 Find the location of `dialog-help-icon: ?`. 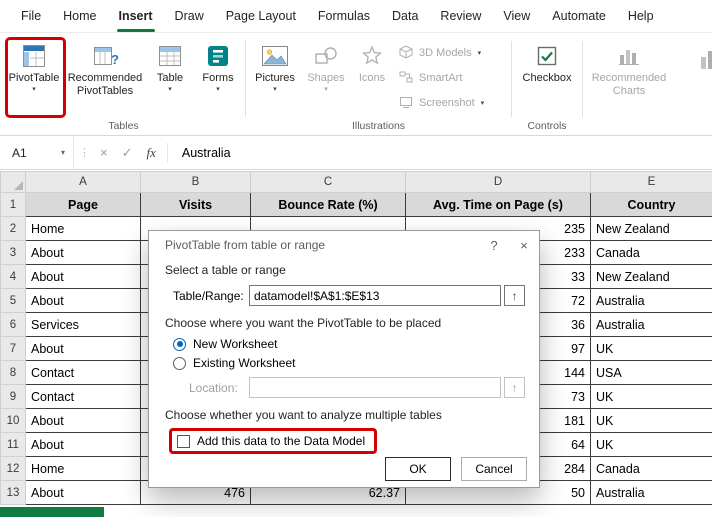

dialog-help-icon: ? is located at coordinates (494, 245).